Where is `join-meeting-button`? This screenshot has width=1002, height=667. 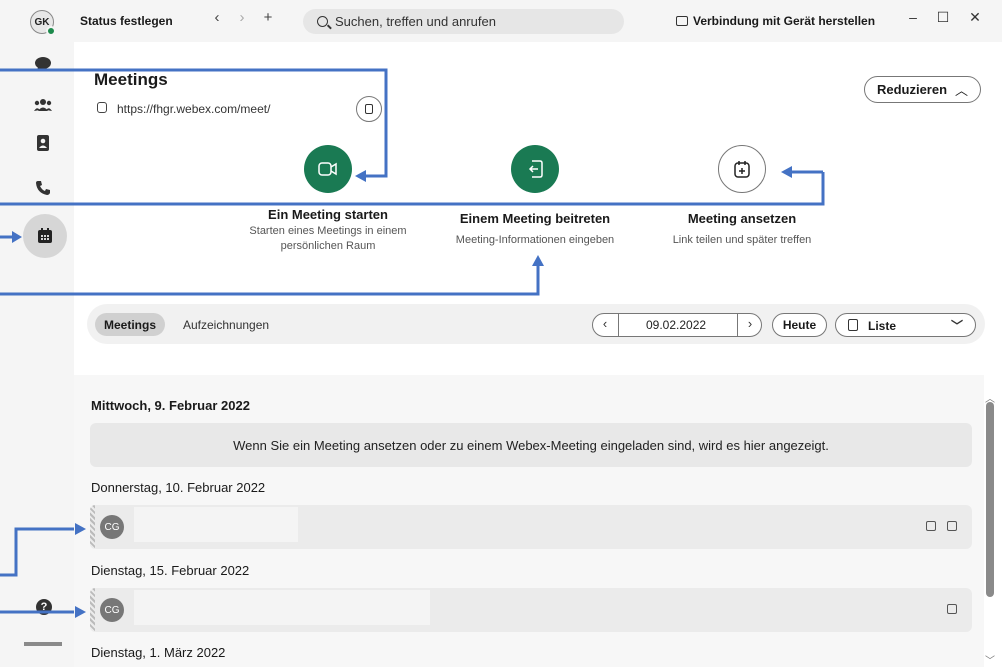 join-meeting-button is located at coordinates (535, 169).